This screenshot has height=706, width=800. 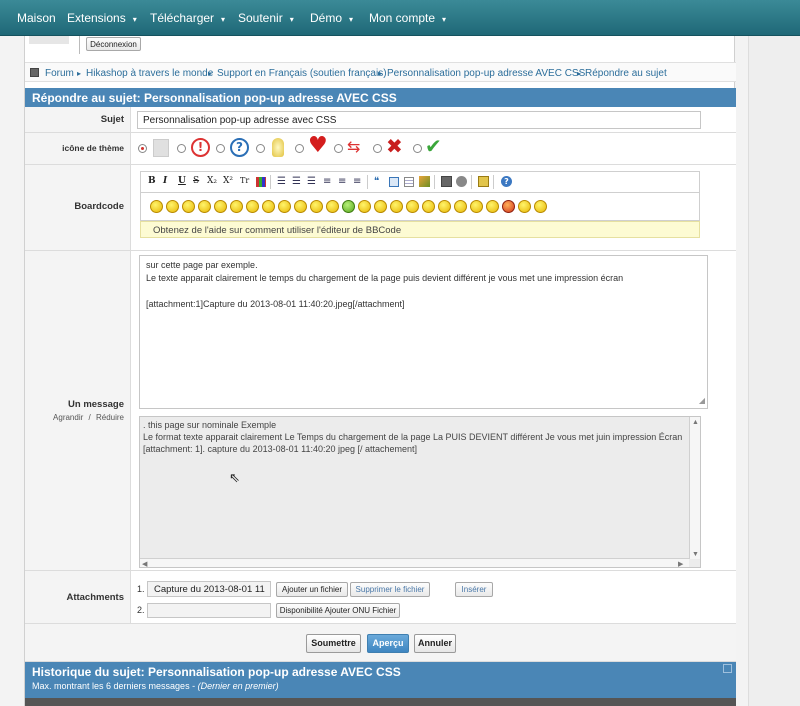 I want to click on ordered-list-icon: ☰, so click(x=296, y=181).